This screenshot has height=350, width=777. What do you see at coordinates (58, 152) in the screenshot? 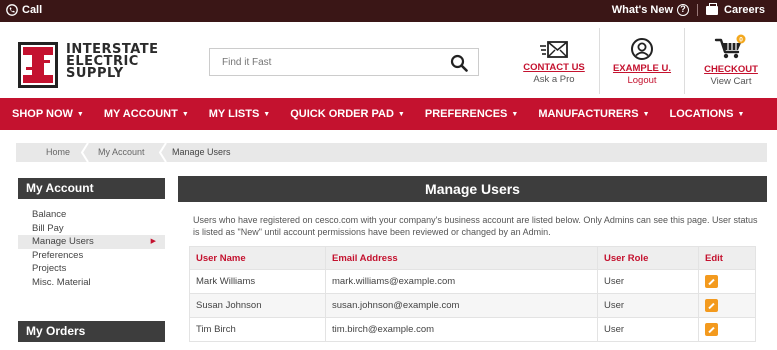
I see `breadcrumb-home: Home` at bounding box center [58, 152].